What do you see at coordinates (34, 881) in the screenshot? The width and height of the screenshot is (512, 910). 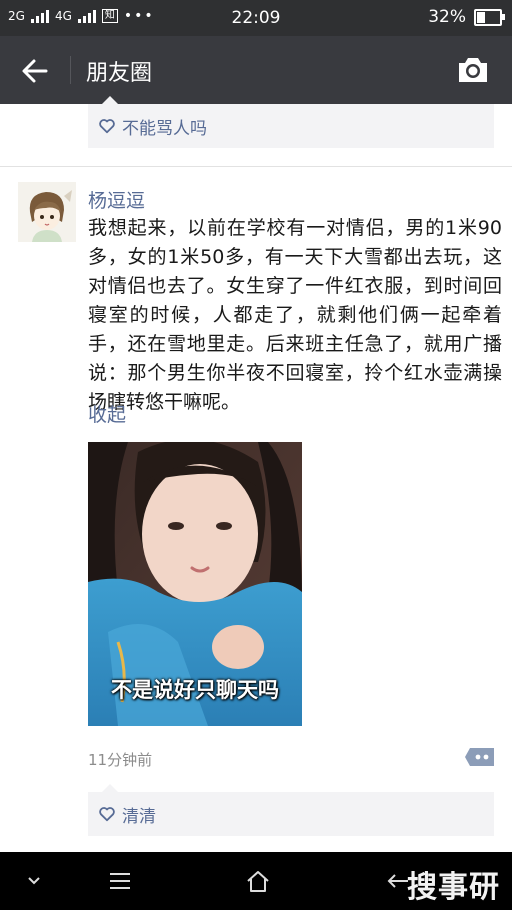 I see `chevron-down-icon` at bounding box center [34, 881].